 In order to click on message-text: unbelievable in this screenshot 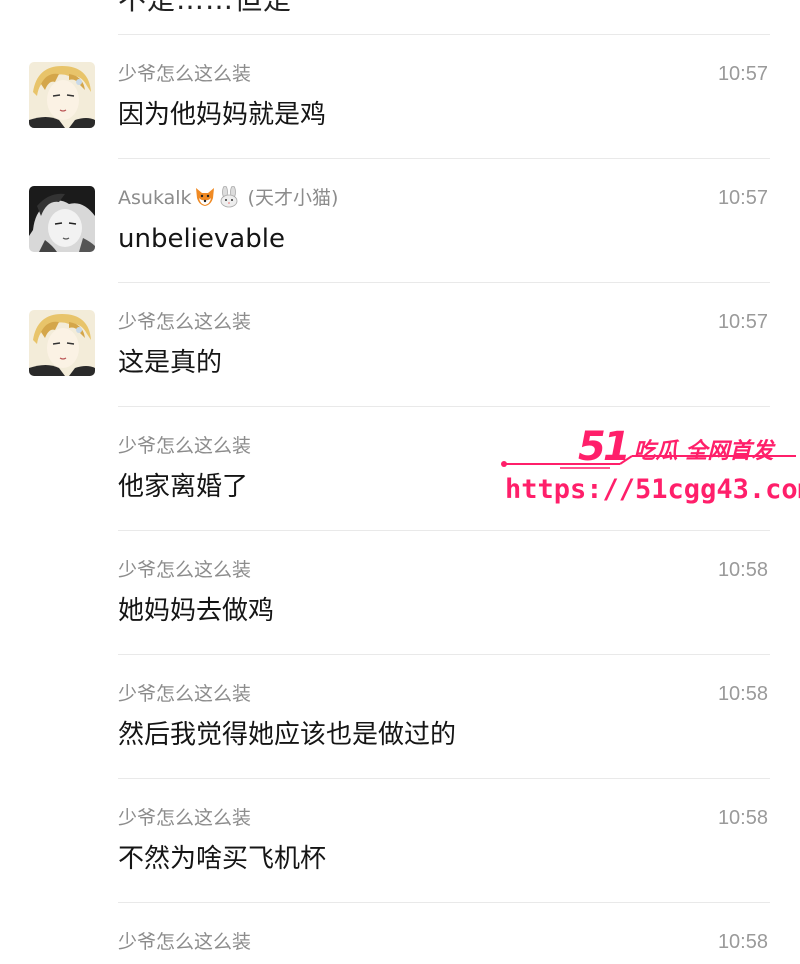, I will do `click(201, 239)`.